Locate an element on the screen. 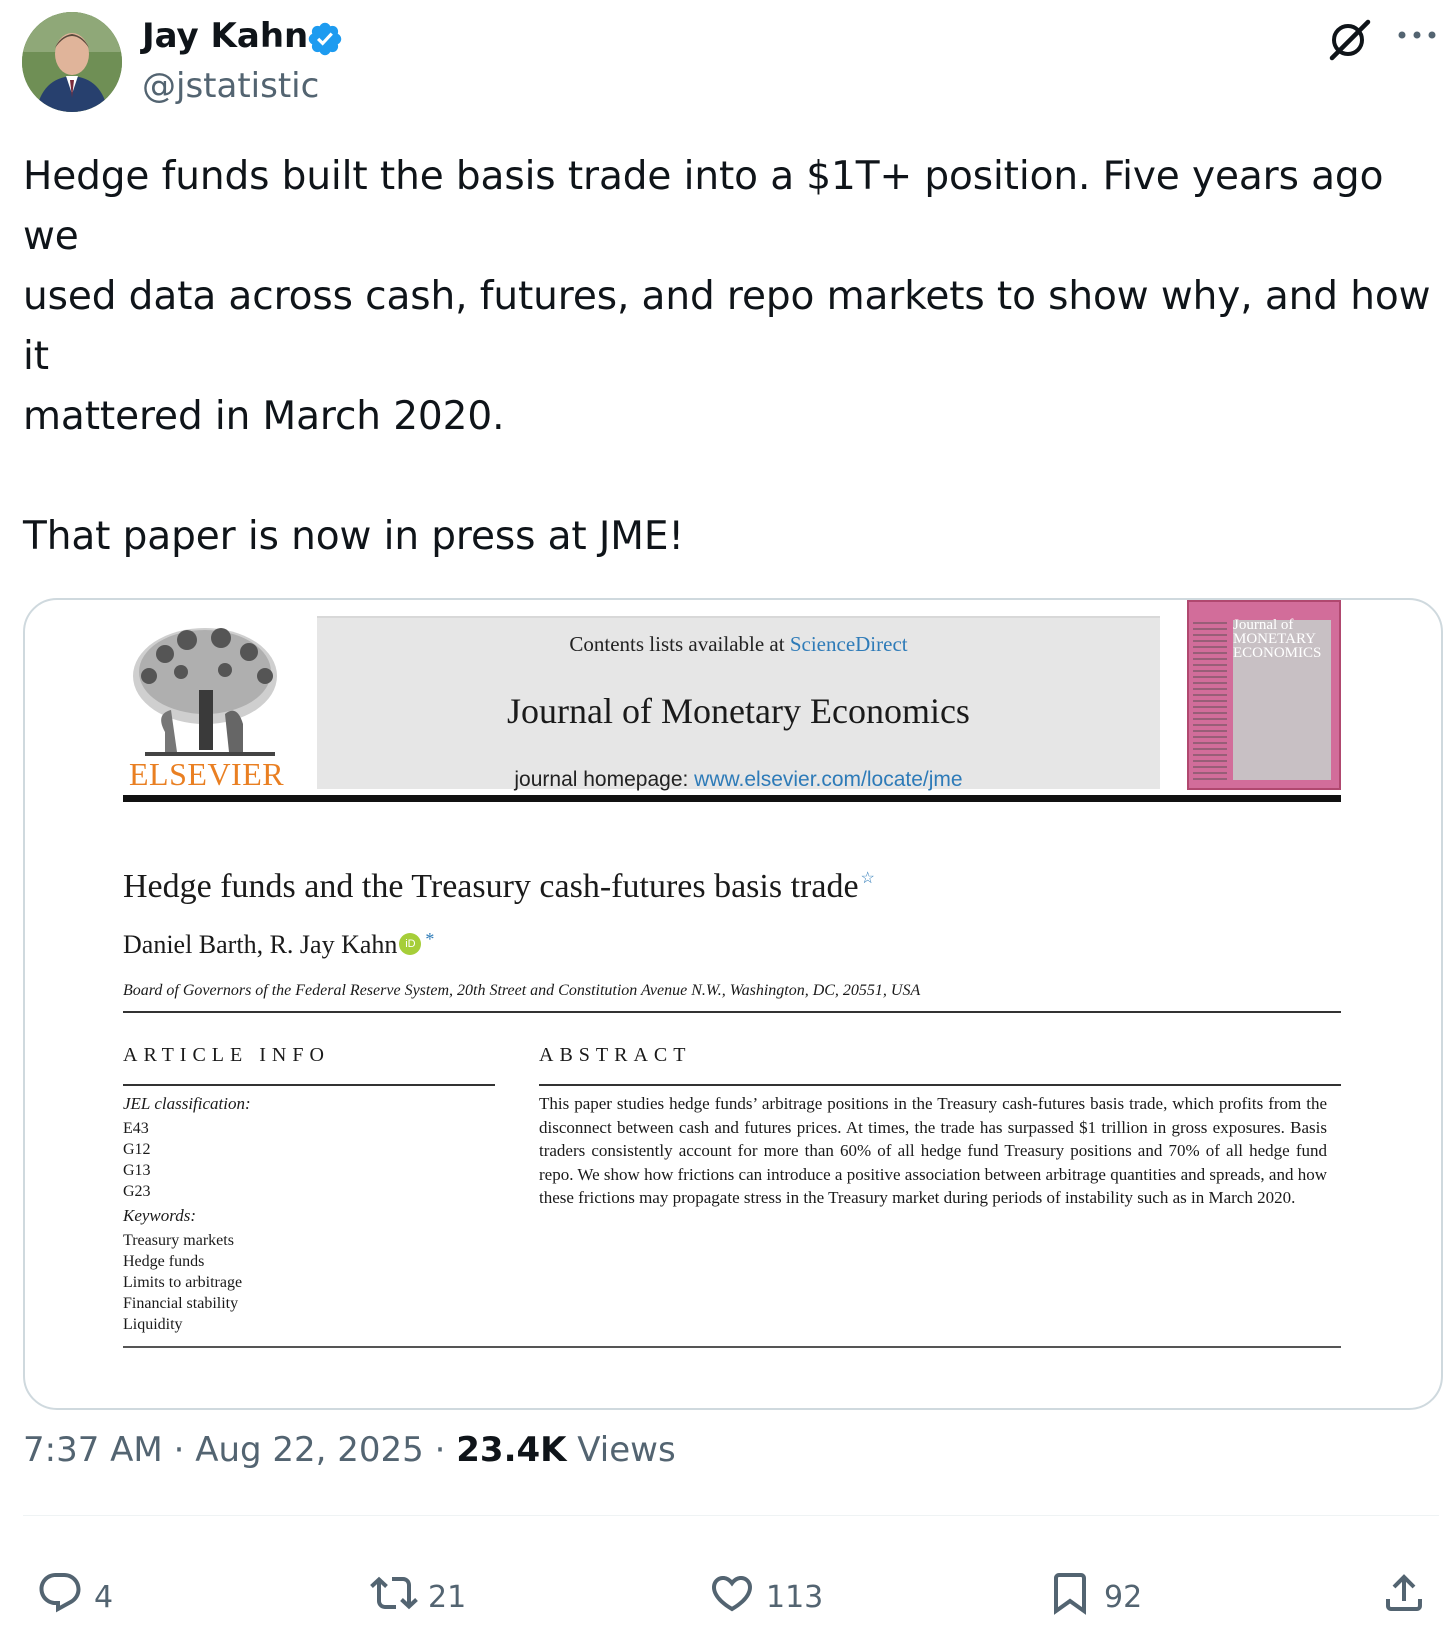 This screenshot has width=1456, height=1645. keyword: Financial stability is located at coordinates (181, 1303).